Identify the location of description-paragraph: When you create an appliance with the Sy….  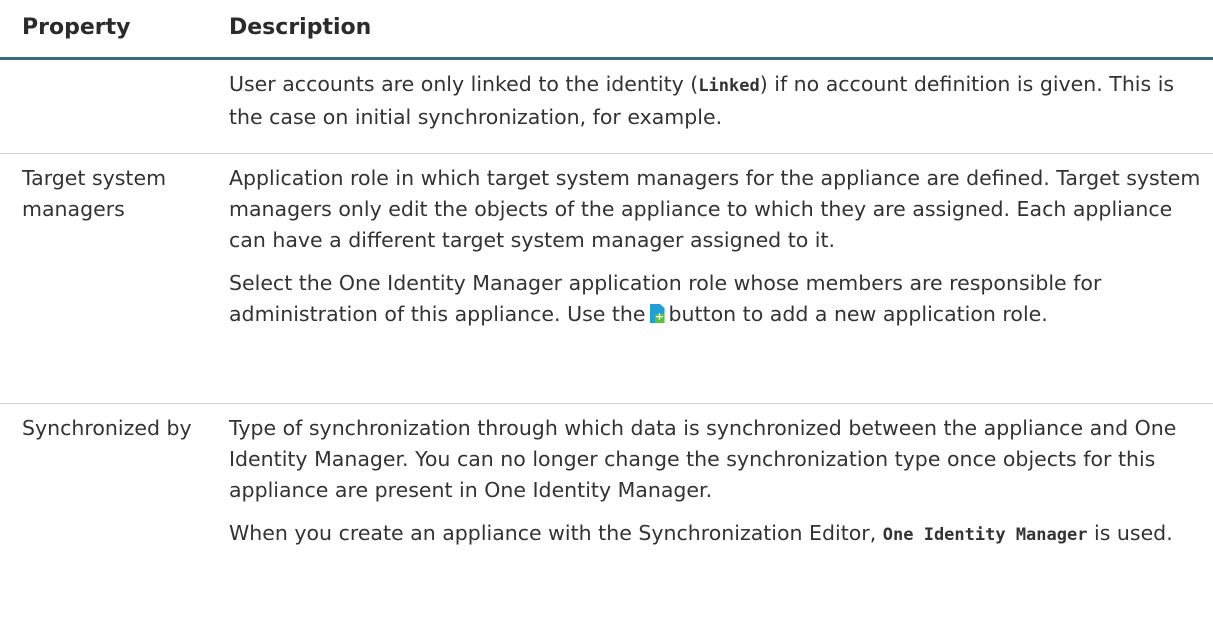
(719, 534).